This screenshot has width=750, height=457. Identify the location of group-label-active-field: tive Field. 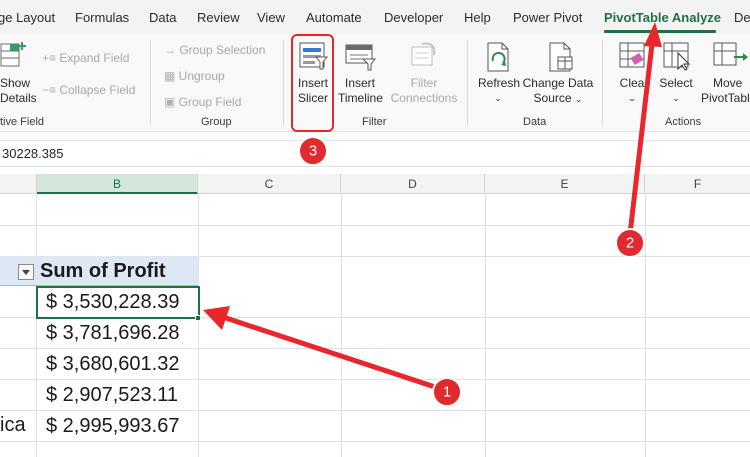
(22, 122).